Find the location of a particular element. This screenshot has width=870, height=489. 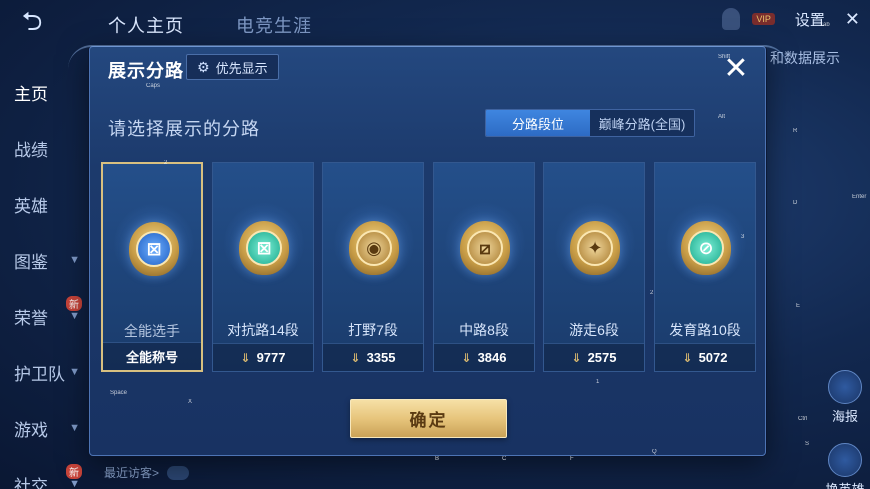

emblem-symbol: ◉ is located at coordinates (374, 248).